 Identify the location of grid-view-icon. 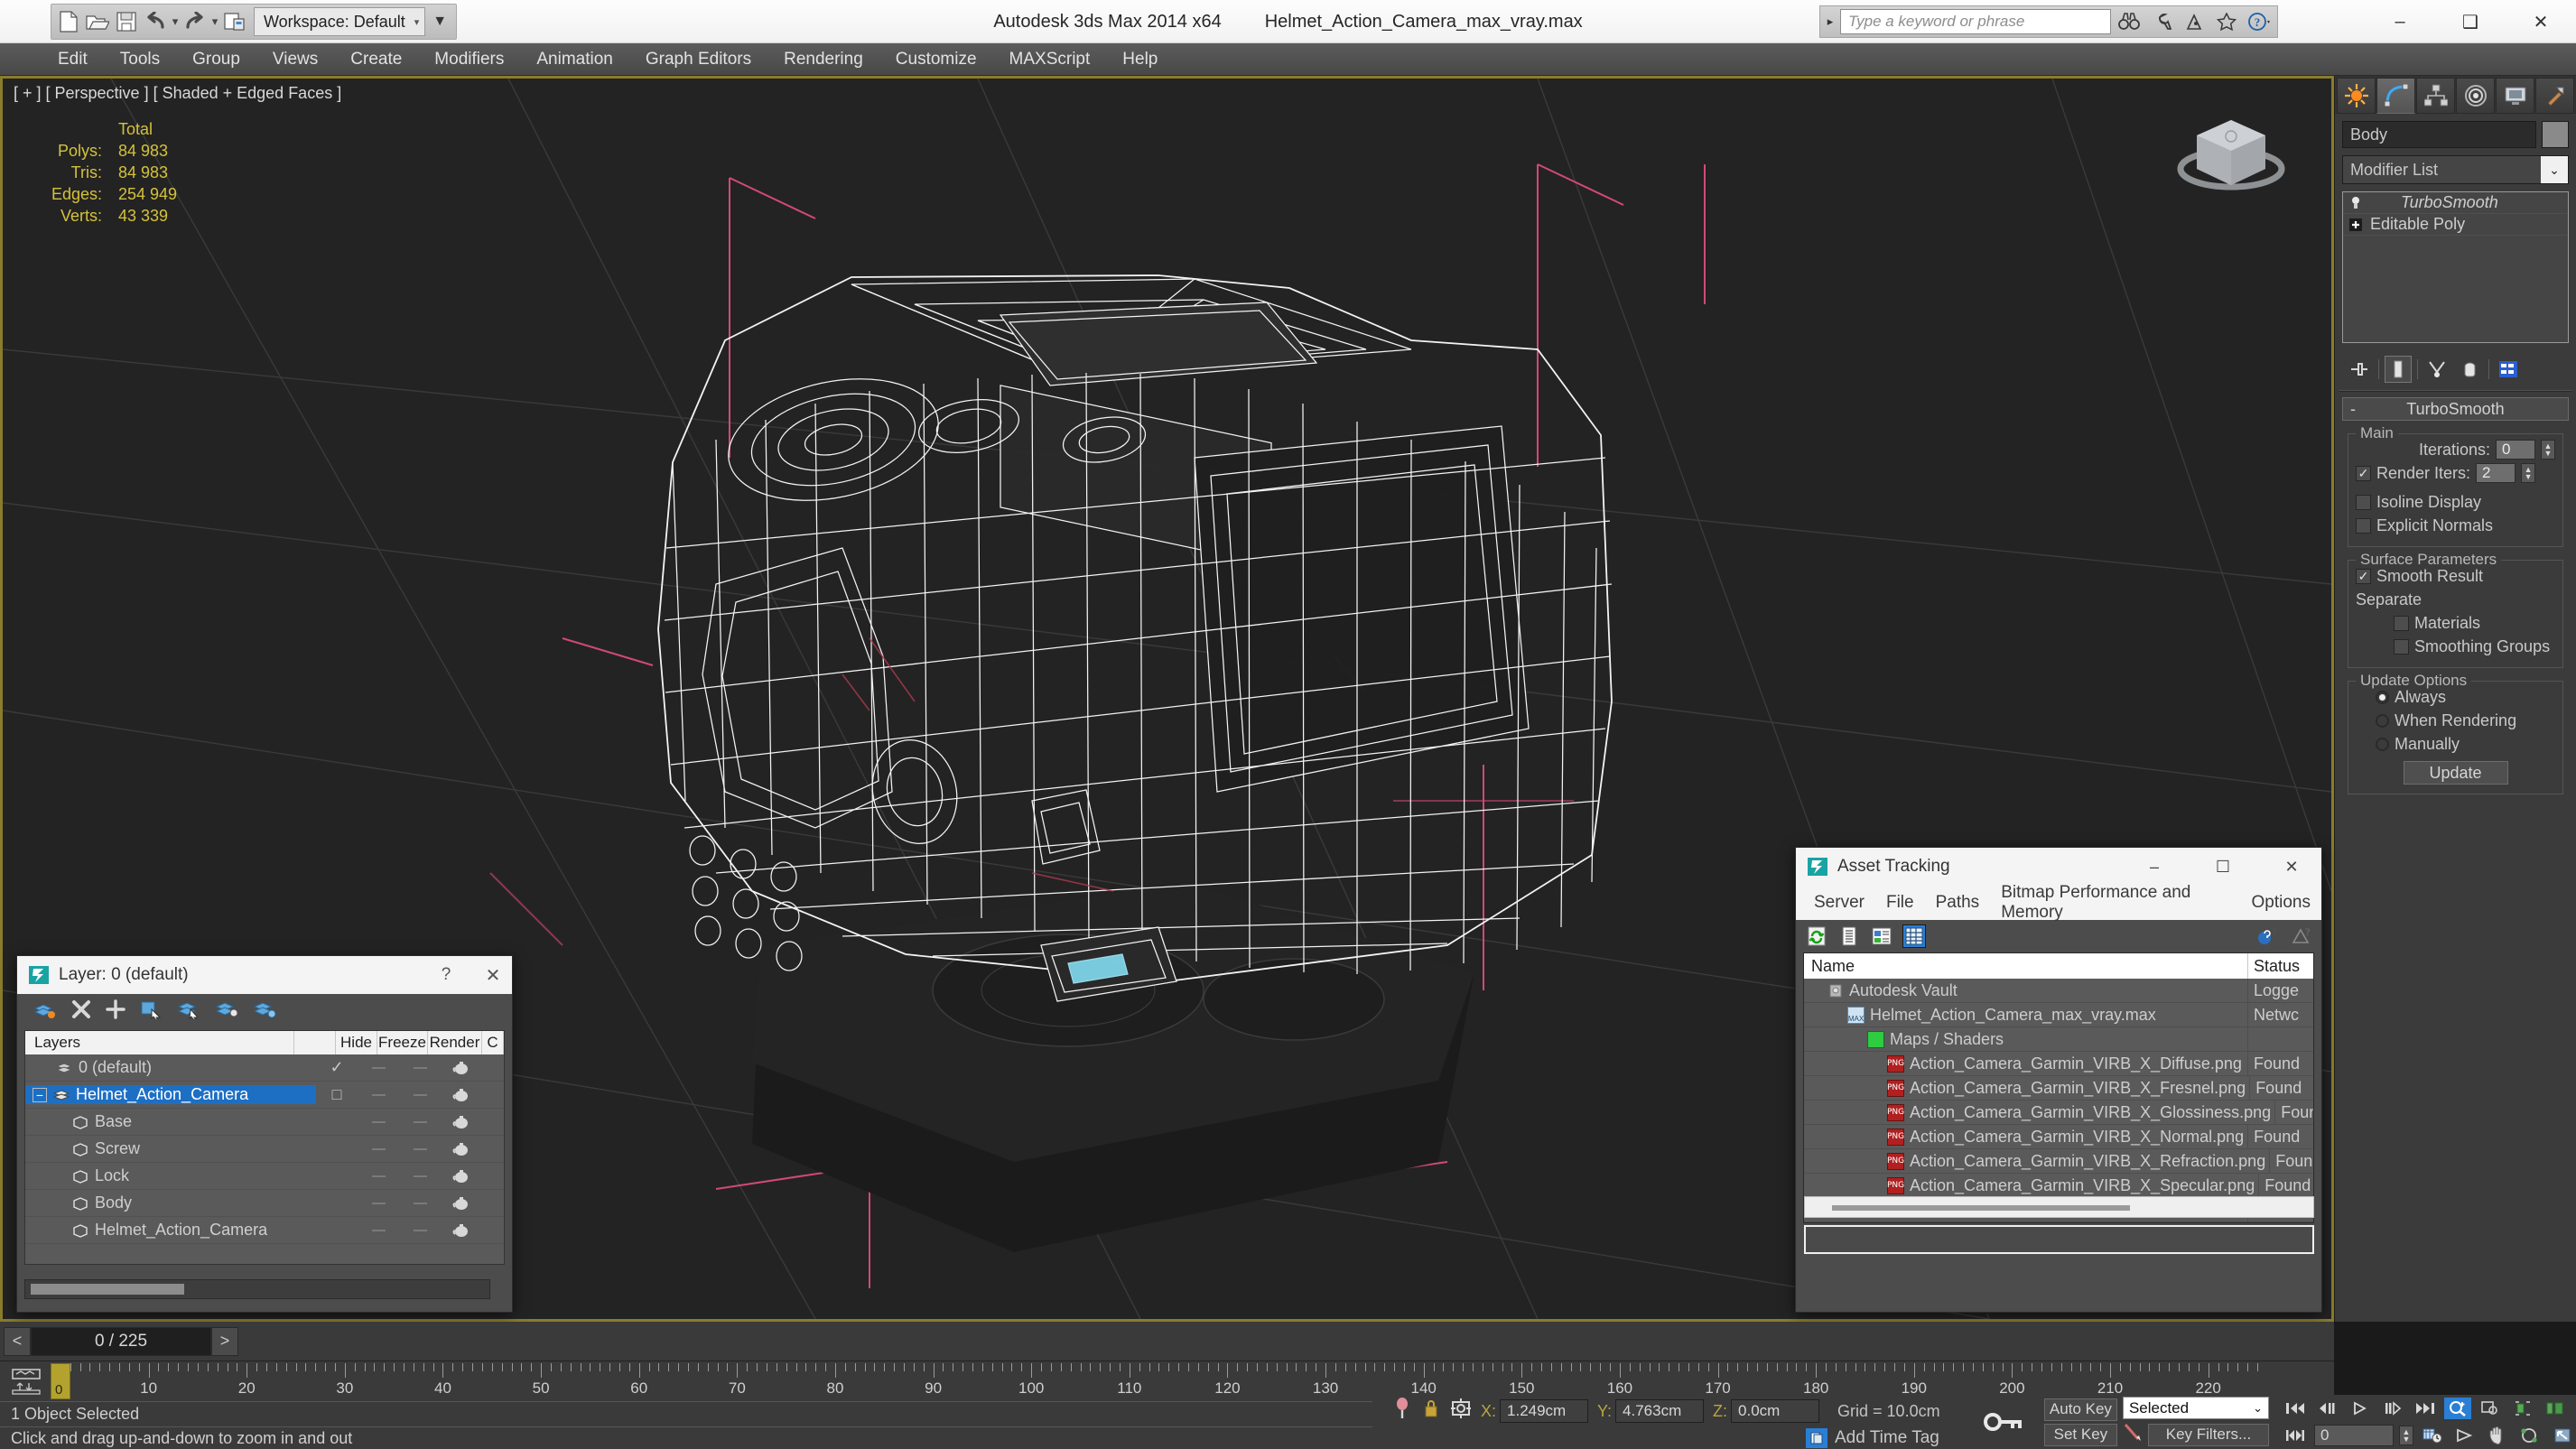
(1914, 936).